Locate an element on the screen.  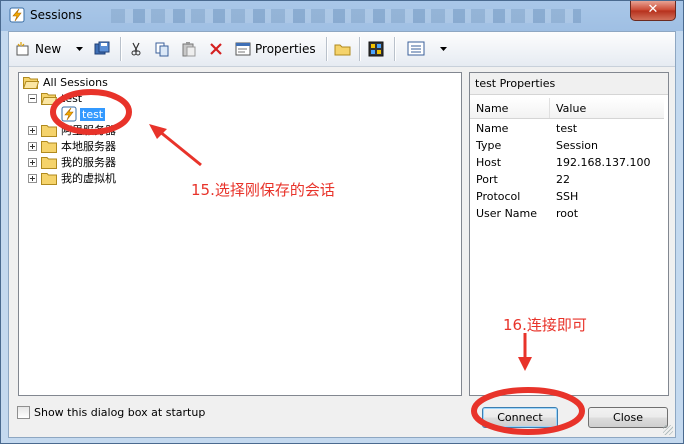
arrow-to-session is located at coordinates (180, 148).